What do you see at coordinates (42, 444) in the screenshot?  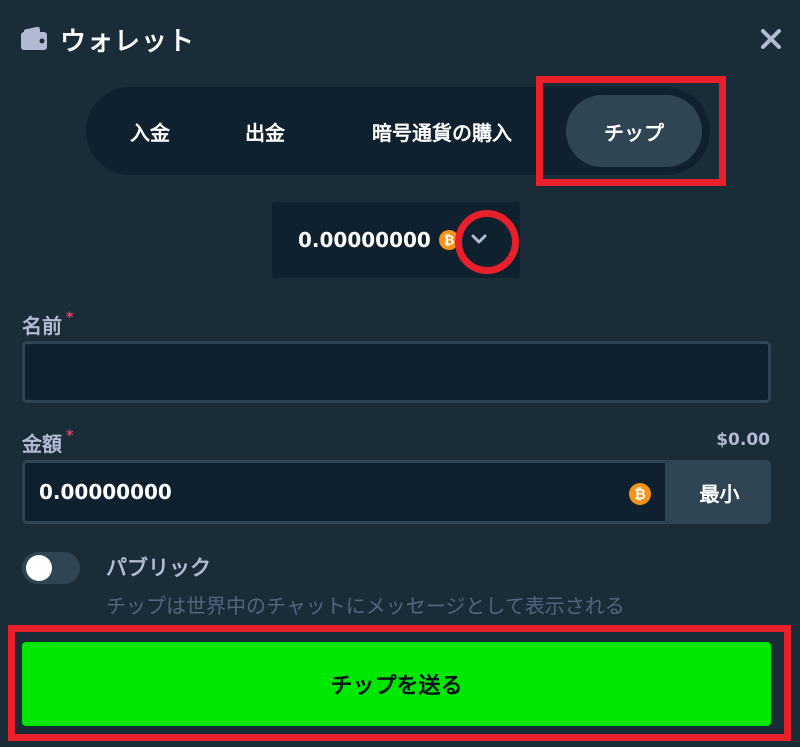 I see `amount-label-text: 金額` at bounding box center [42, 444].